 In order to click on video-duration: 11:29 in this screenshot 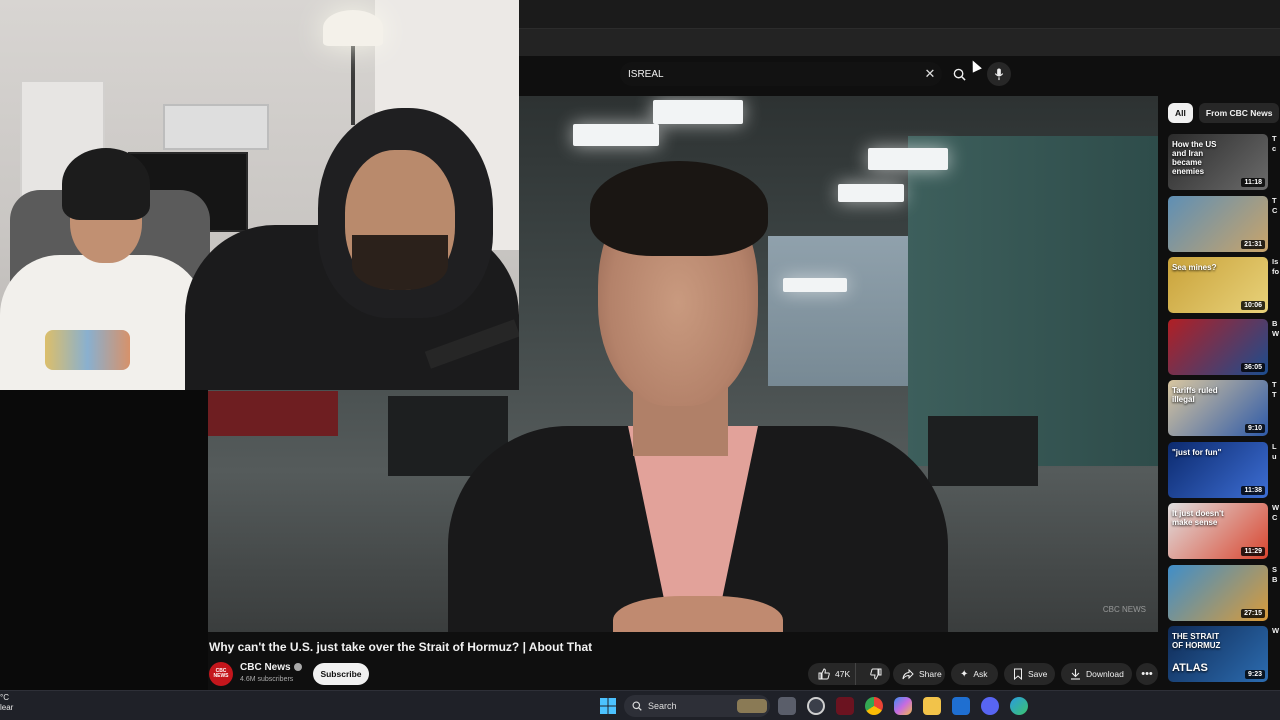, I will do `click(1253, 551)`.